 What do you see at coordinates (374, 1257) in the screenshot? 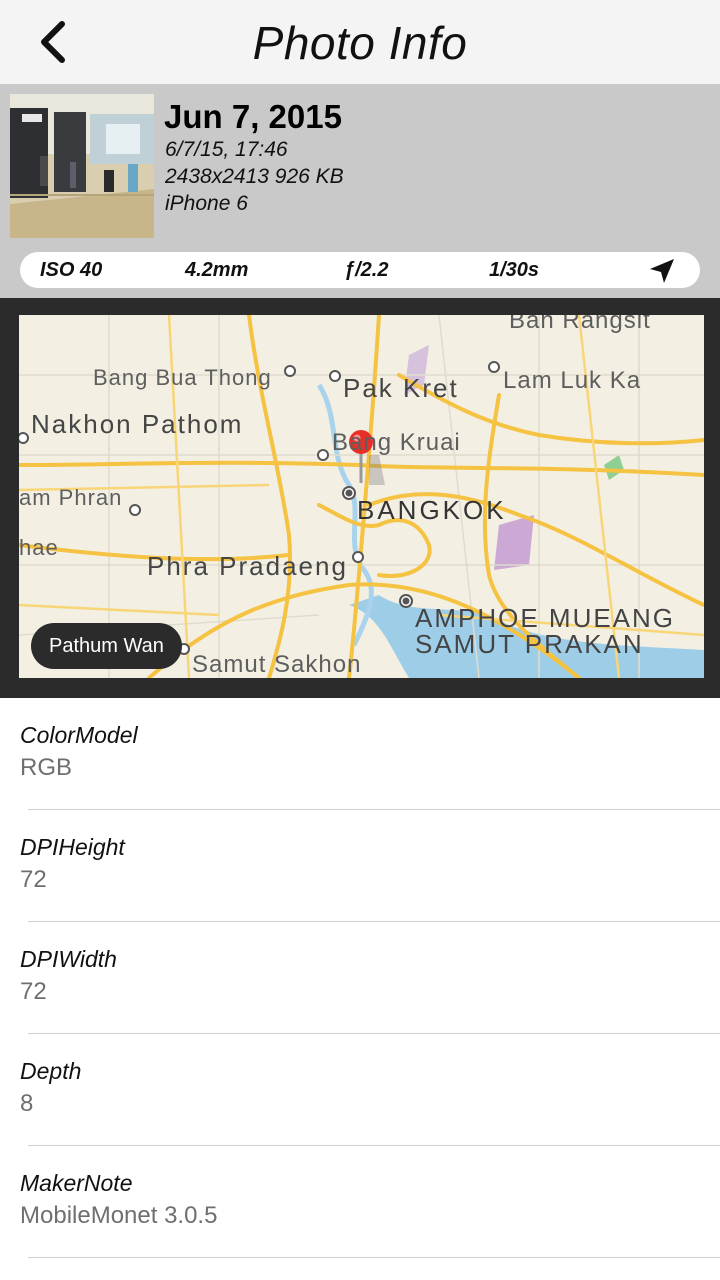
I see `divider` at bounding box center [374, 1257].